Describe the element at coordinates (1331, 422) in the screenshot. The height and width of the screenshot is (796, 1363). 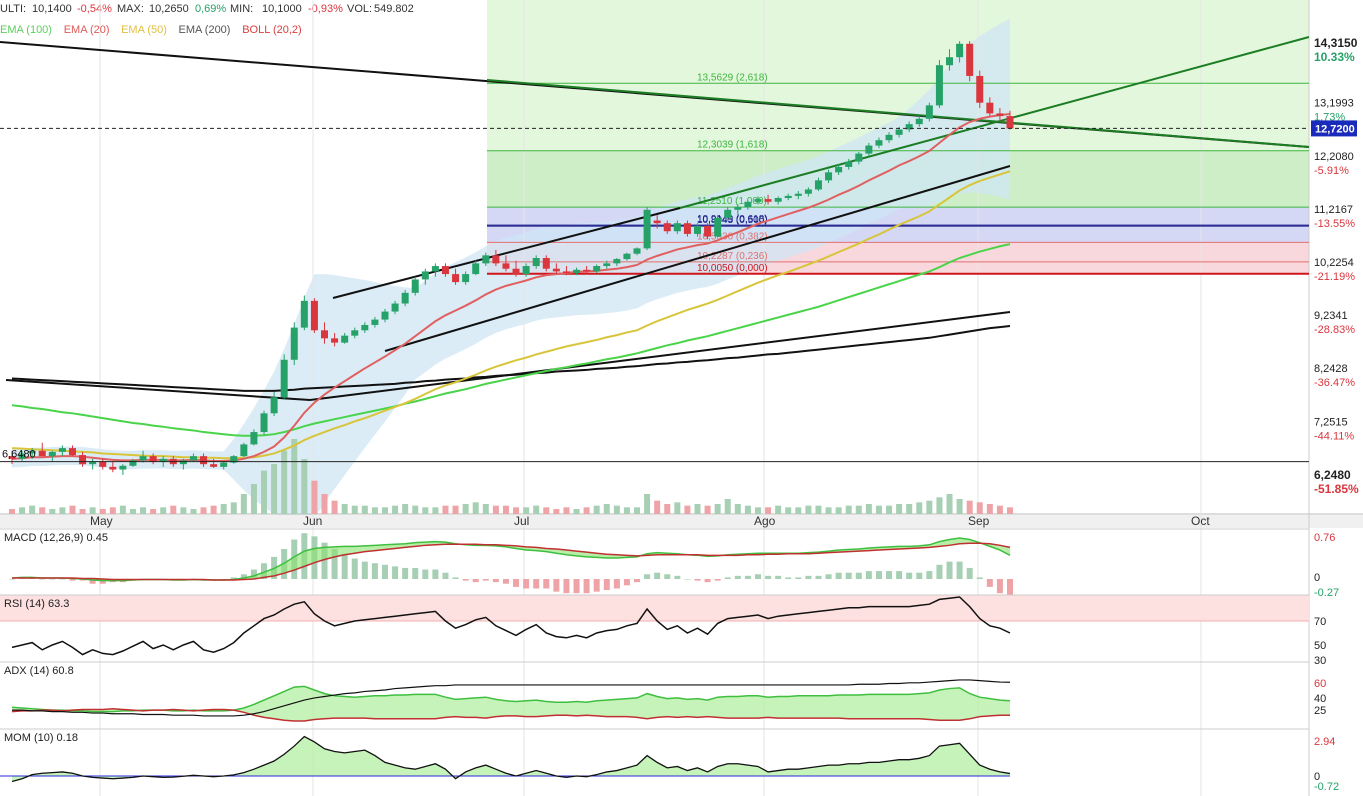
I see `y-tick-label: 7,2515` at that location.